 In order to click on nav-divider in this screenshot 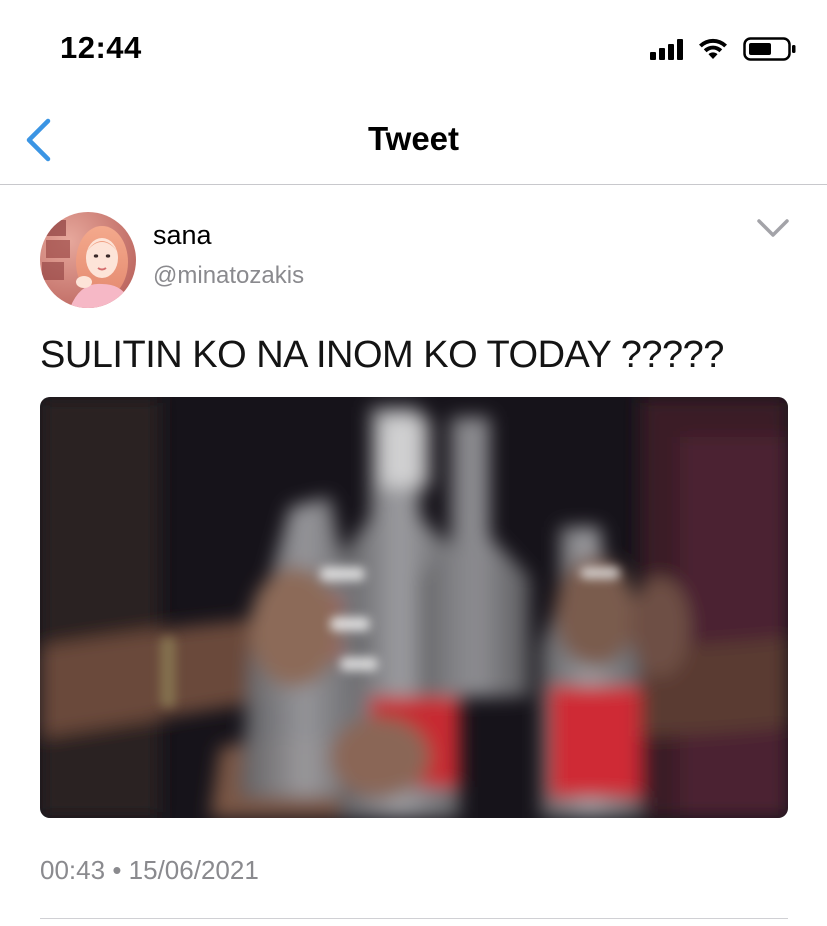, I will do `click(413, 184)`.